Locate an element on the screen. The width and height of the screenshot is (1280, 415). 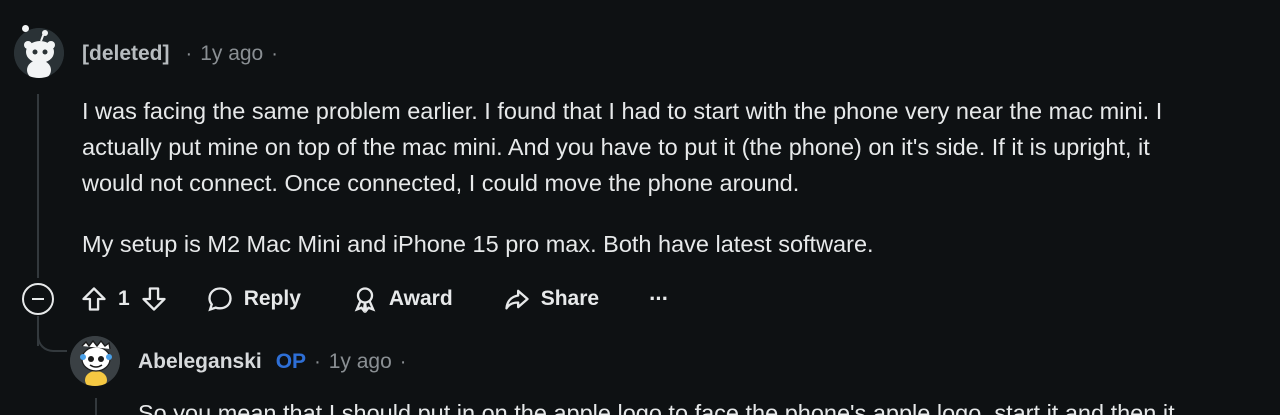
award-button: Award is located at coordinates (402, 299).